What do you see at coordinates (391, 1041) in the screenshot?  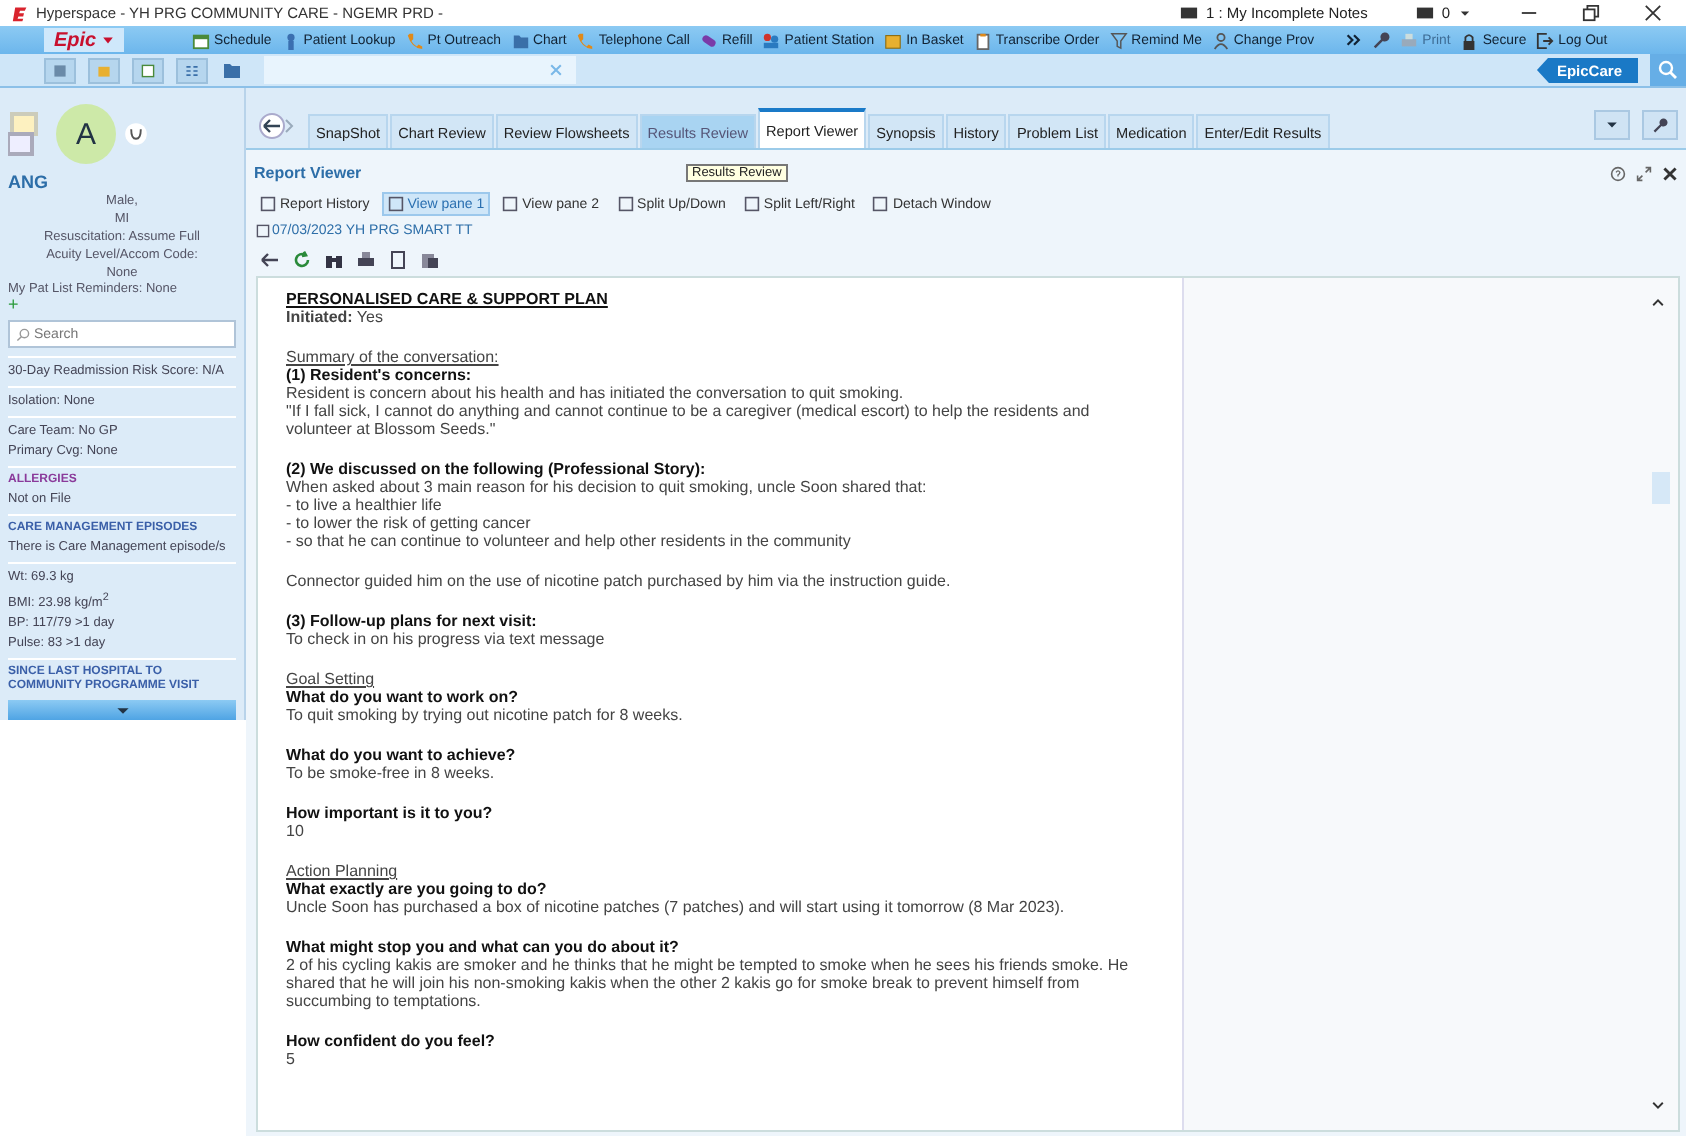 I see `question-text: How confident do you feel?` at bounding box center [391, 1041].